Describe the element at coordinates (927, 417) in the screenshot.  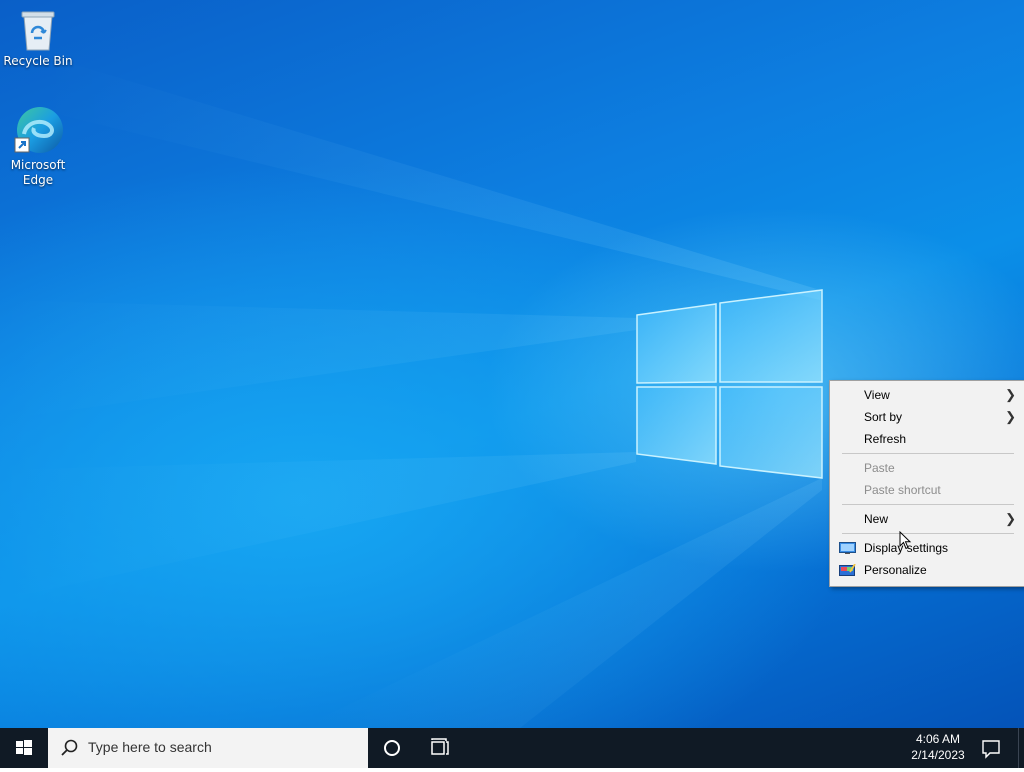
I see `menu-item-sort-by: Sort by ❯` at that location.